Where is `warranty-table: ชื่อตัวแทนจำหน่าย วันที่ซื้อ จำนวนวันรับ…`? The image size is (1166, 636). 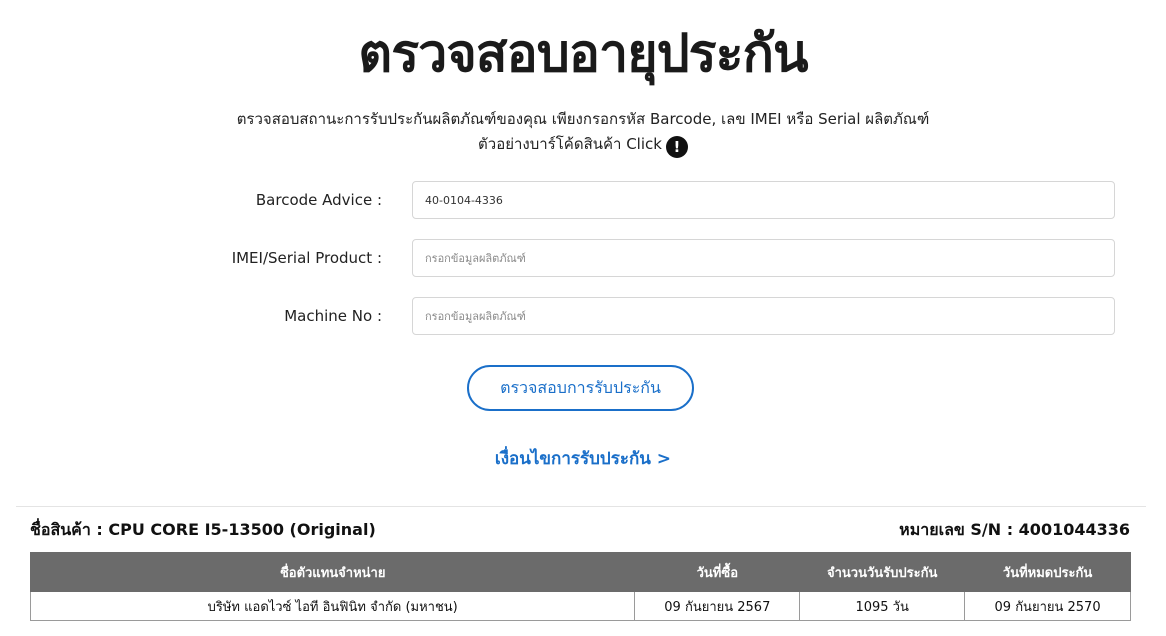
warranty-table: ชื่อตัวแทนจำหน่าย วันที่ซื้อ จำนวนวันรับ… is located at coordinates (580, 586).